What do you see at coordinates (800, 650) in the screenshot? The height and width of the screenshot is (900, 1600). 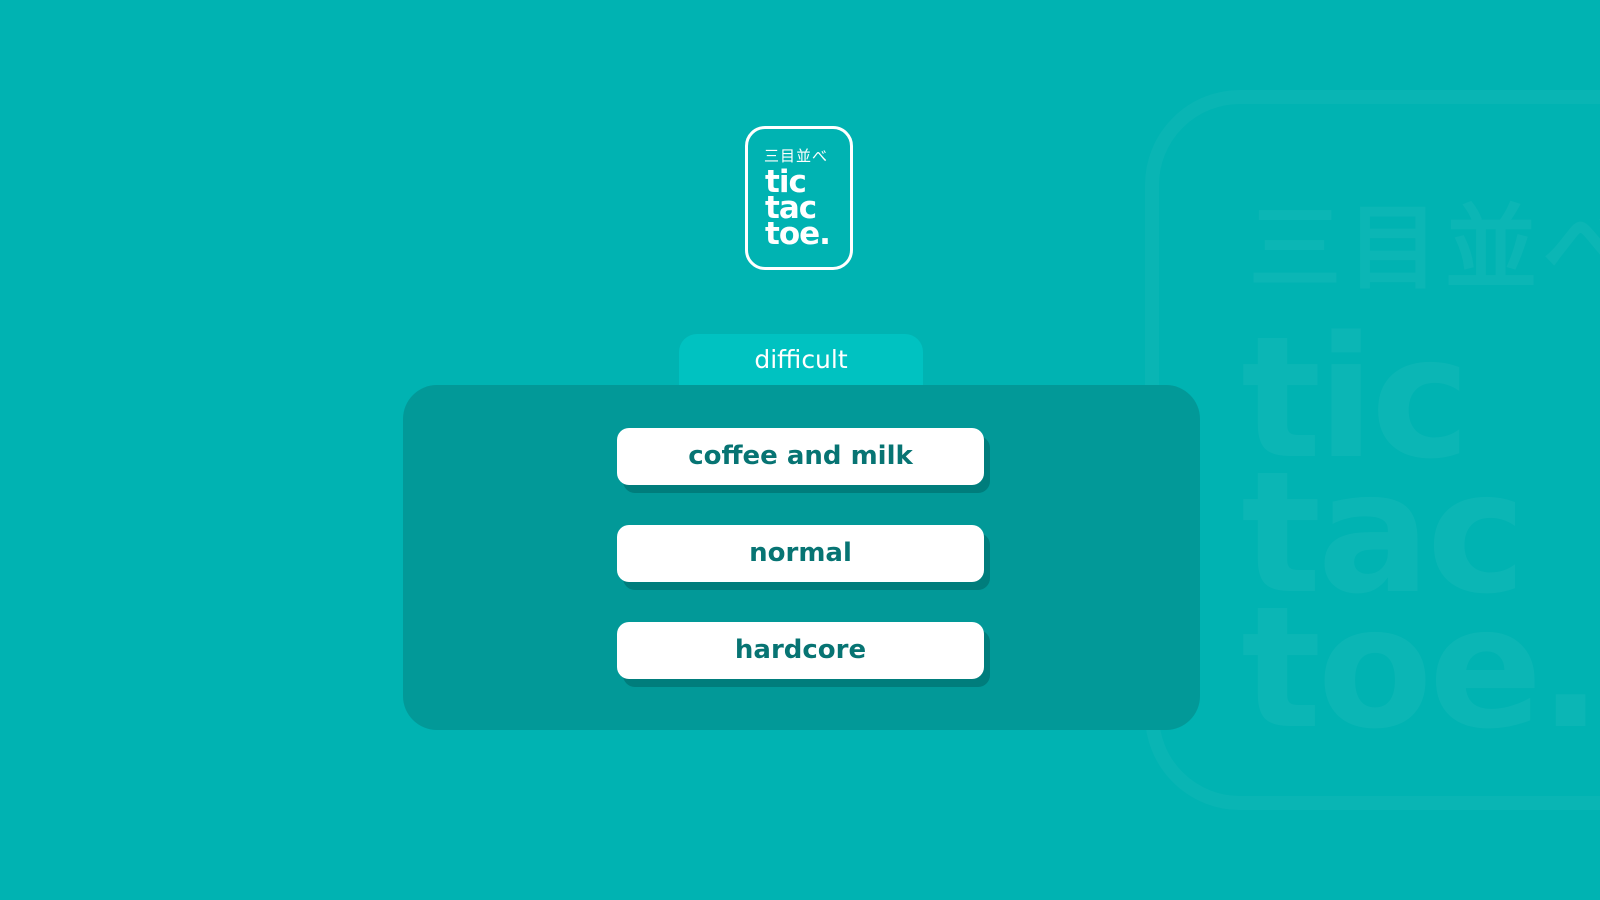 I see `hardcore-button: hardcore` at bounding box center [800, 650].